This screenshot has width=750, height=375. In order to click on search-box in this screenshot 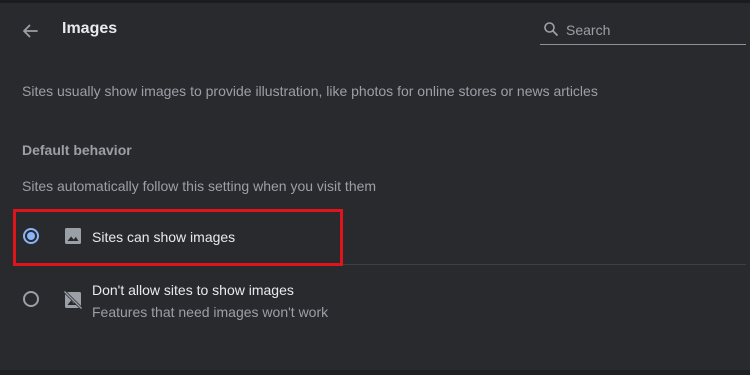, I will do `click(643, 29)`.